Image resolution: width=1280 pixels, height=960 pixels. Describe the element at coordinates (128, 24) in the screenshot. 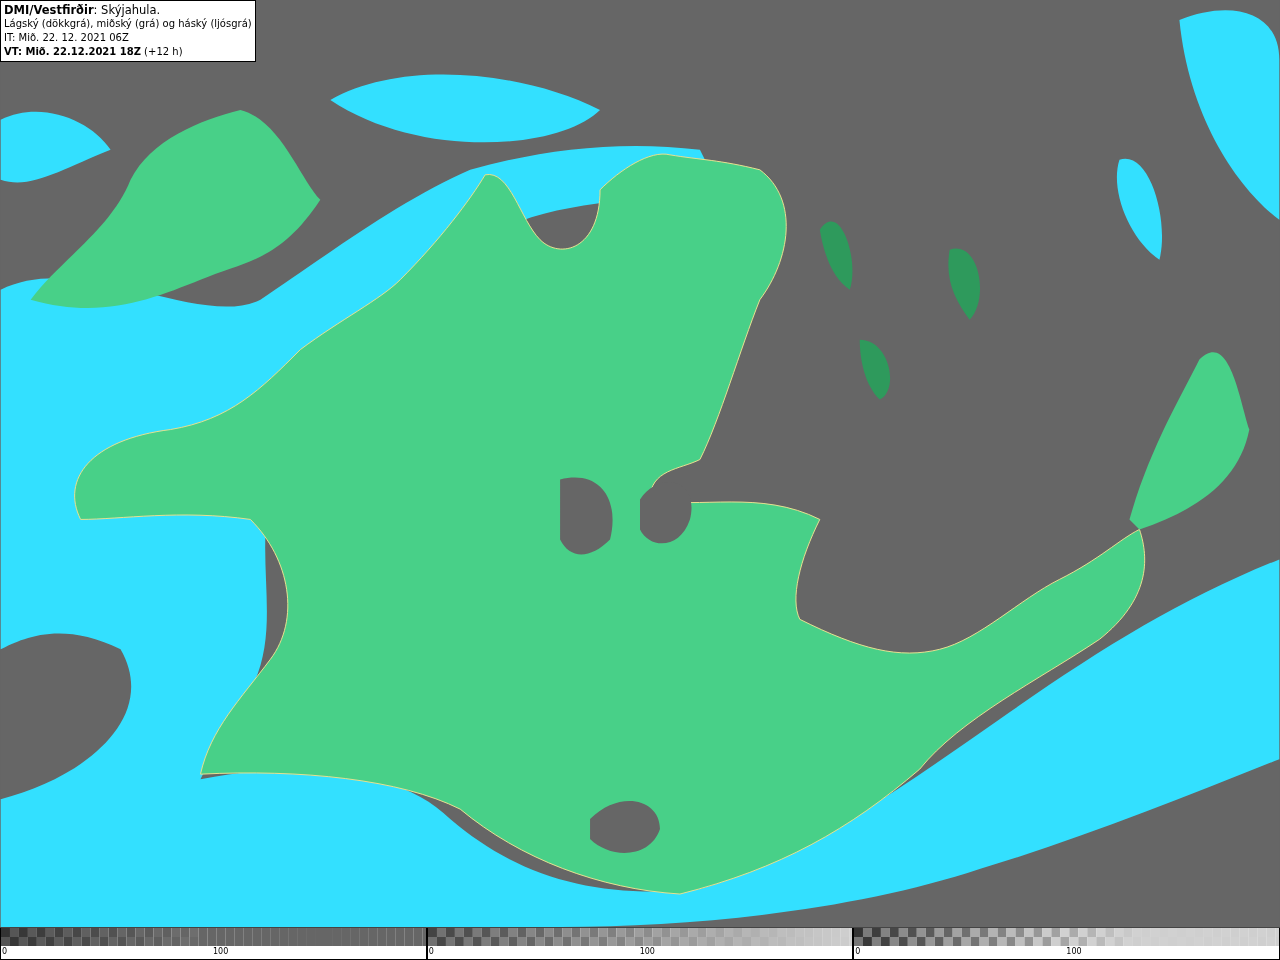

I see `legend-text: Lágský (dökkgrá), miðský (grá) og háský (ljósgrá)` at that location.